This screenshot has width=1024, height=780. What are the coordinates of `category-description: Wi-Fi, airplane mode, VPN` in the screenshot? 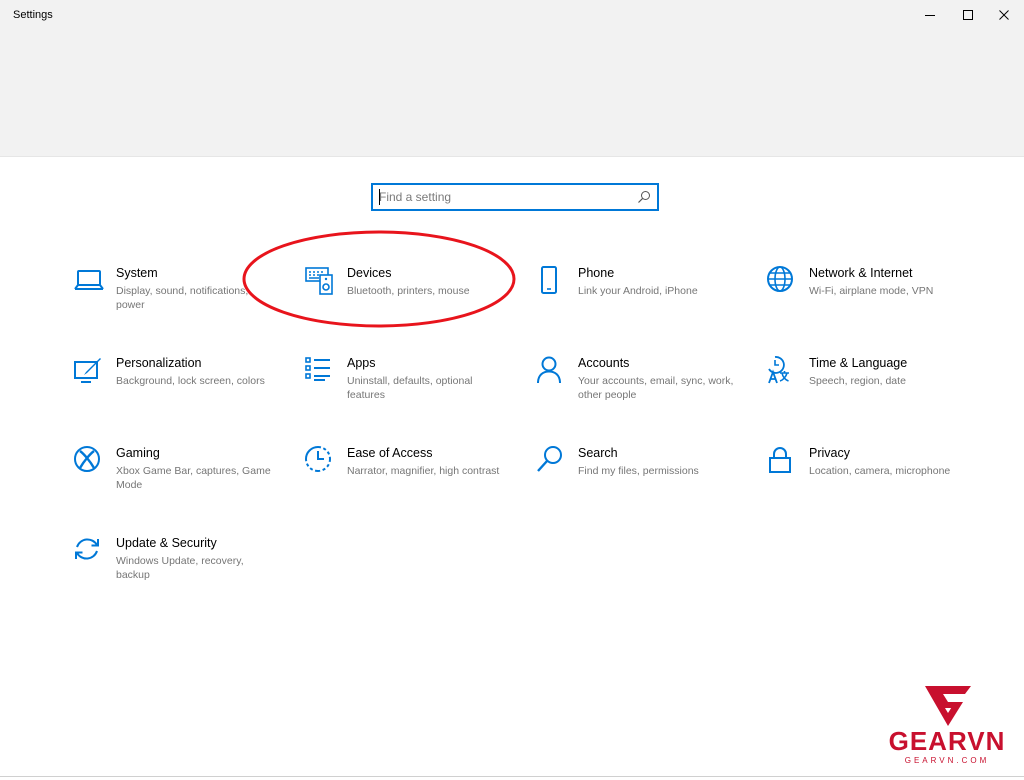 It's located at (871, 291).